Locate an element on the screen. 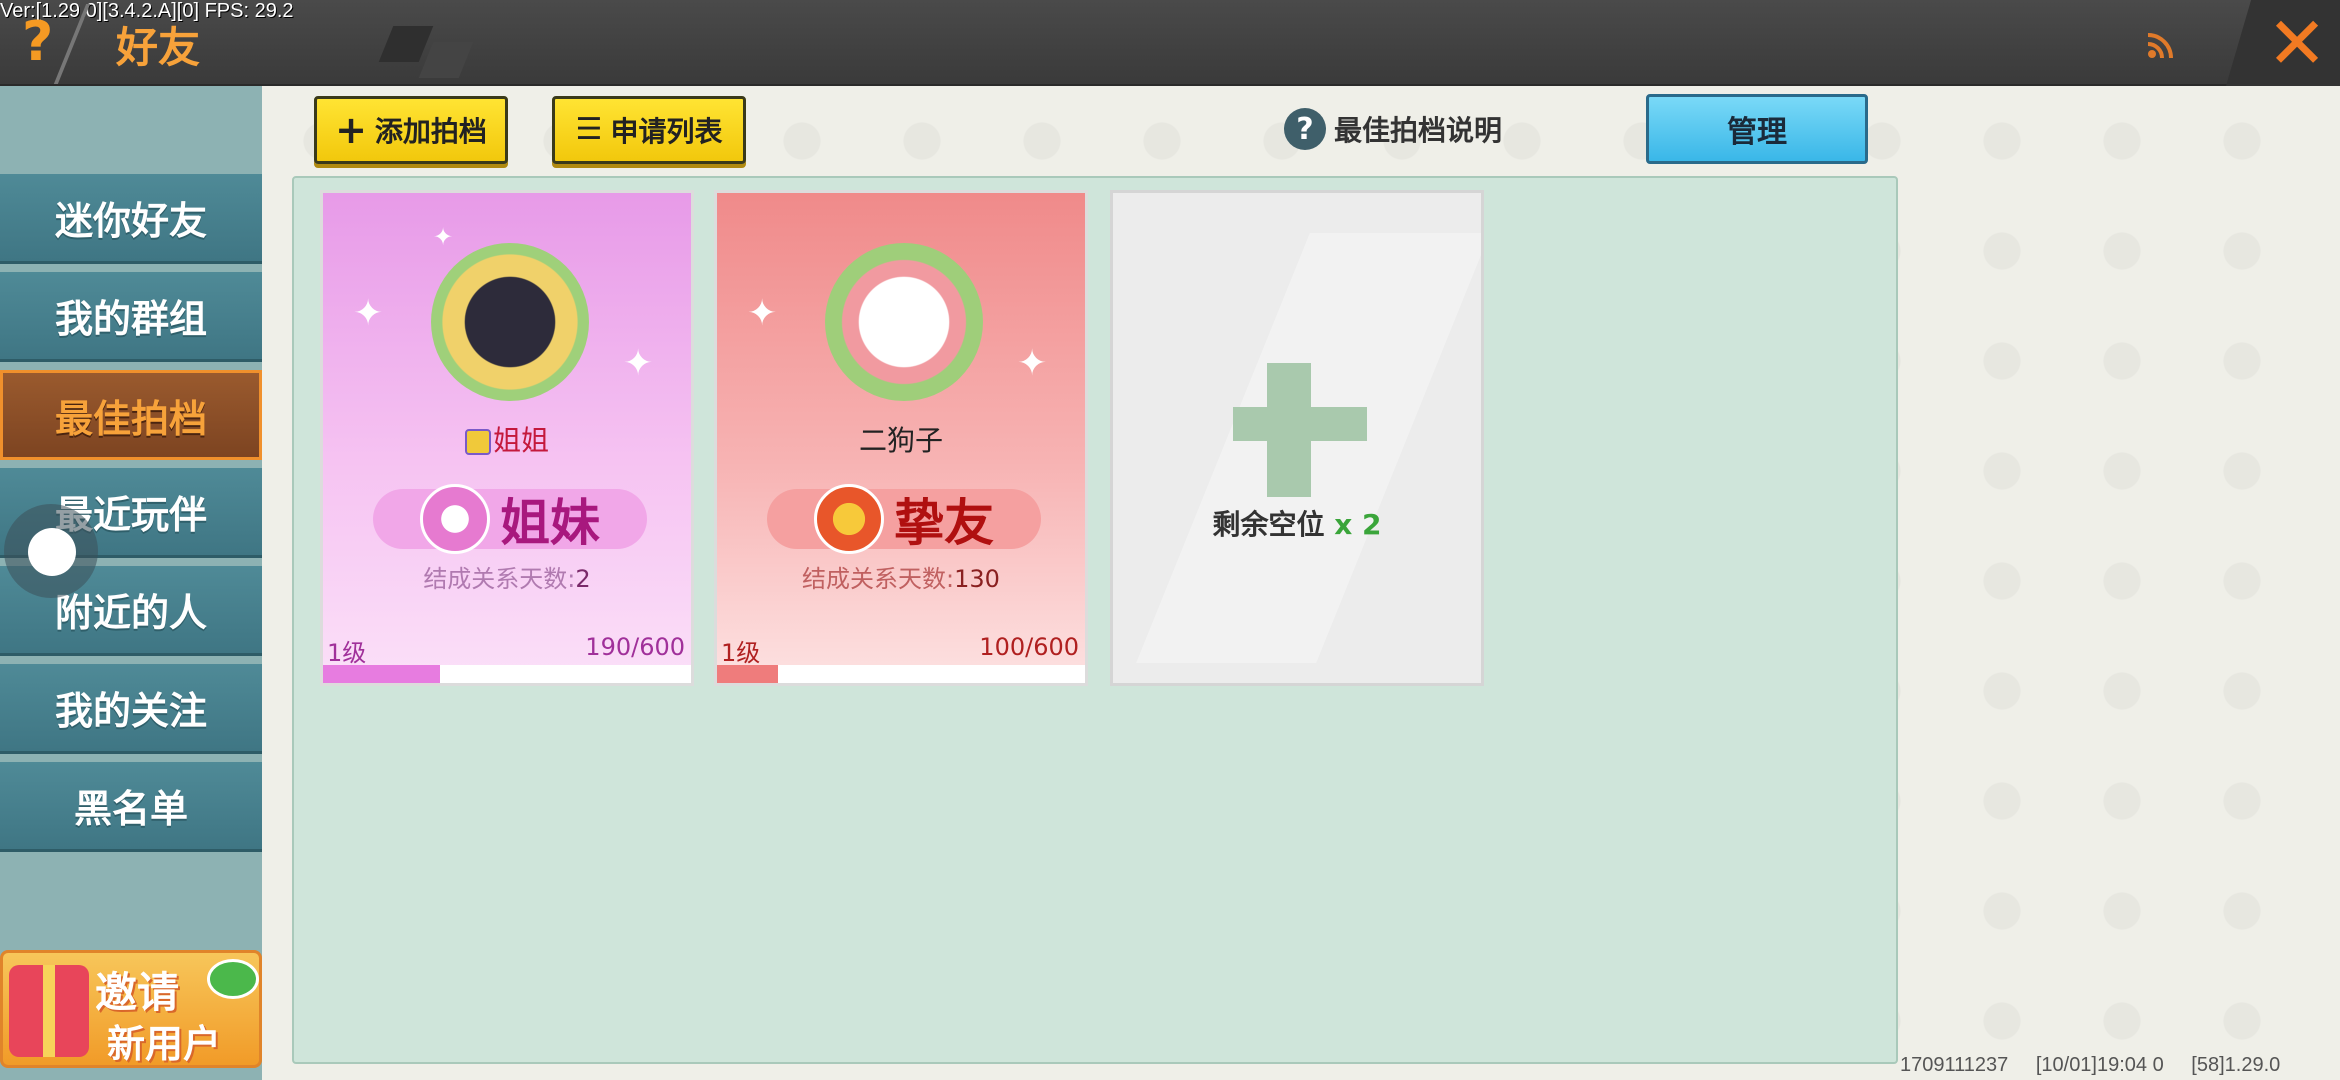  relation-badge: 姐妹 is located at coordinates (510, 519).